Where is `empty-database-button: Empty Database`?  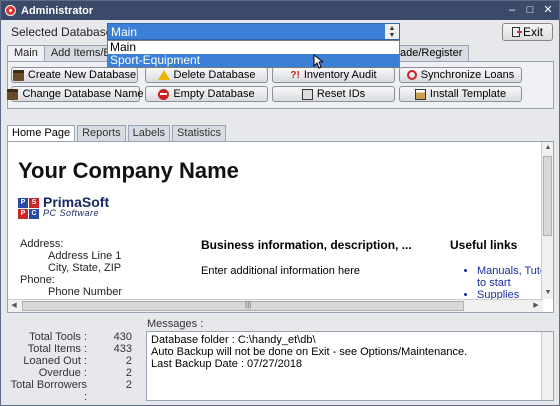 empty-database-button: Empty Database is located at coordinates (206, 94).